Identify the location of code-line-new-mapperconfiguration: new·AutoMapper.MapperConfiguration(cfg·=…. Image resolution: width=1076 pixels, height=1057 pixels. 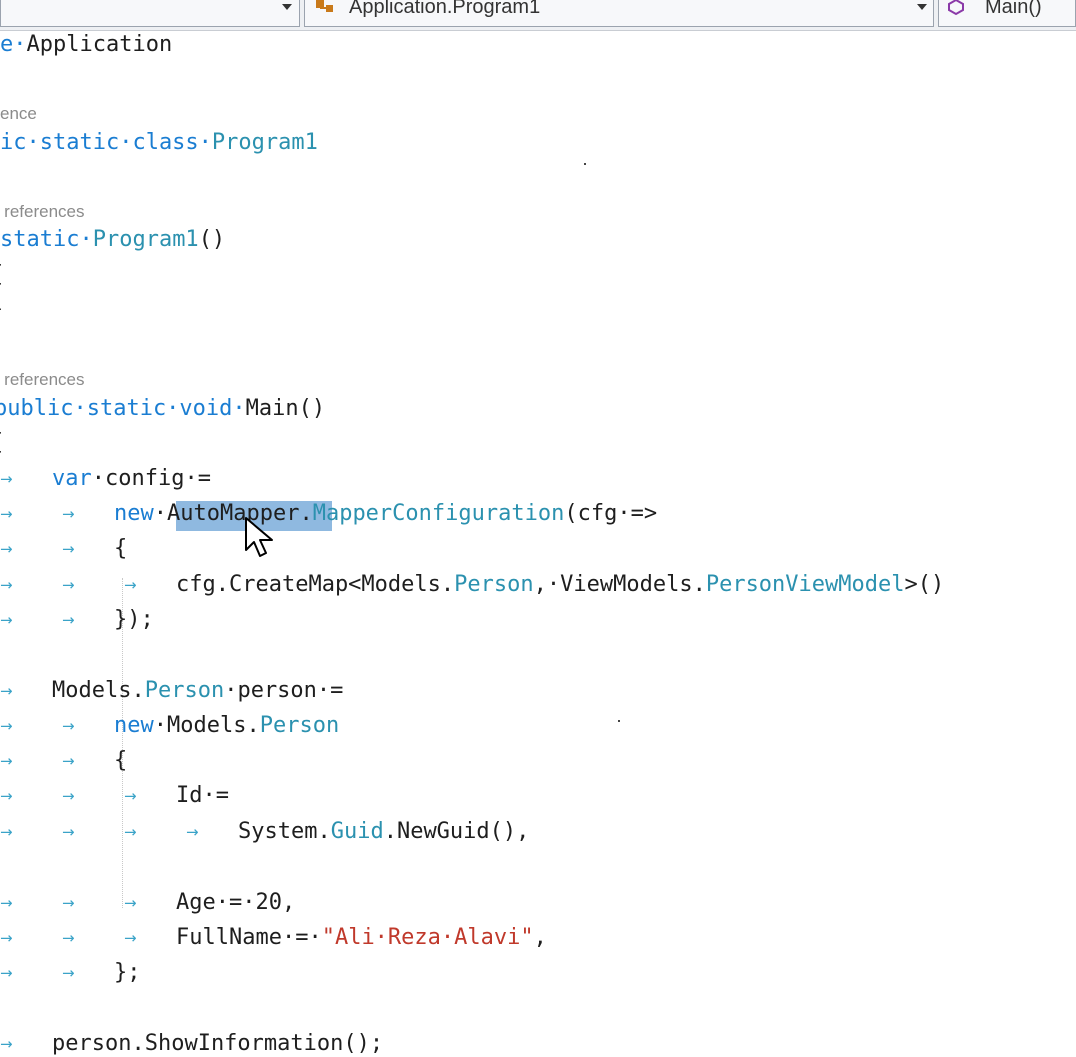
(386, 513).